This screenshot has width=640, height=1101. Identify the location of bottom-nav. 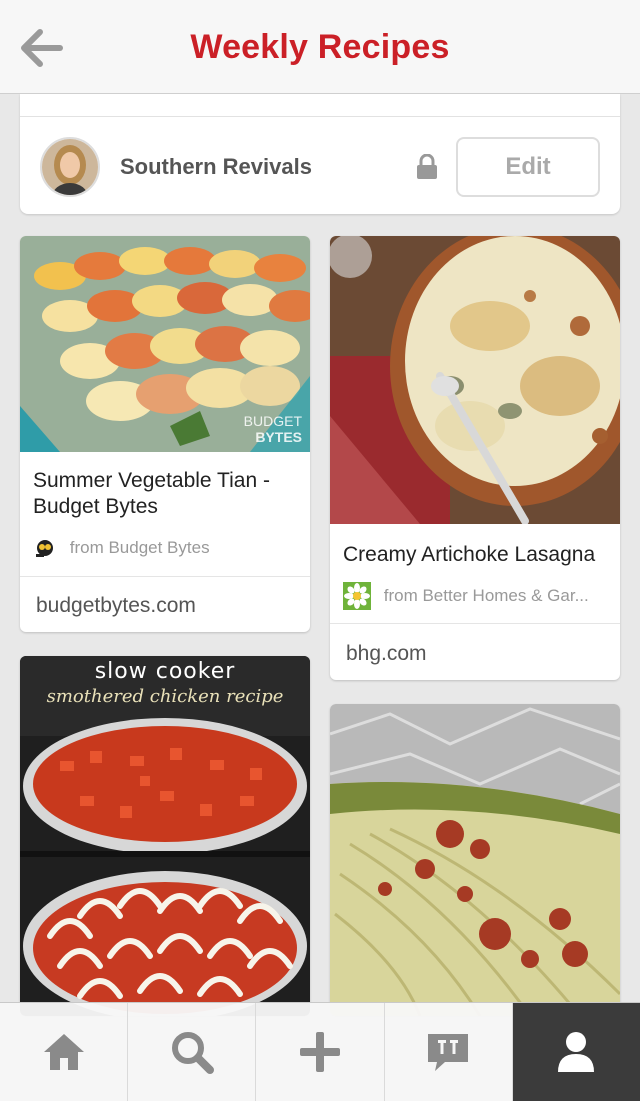
(320, 1051).